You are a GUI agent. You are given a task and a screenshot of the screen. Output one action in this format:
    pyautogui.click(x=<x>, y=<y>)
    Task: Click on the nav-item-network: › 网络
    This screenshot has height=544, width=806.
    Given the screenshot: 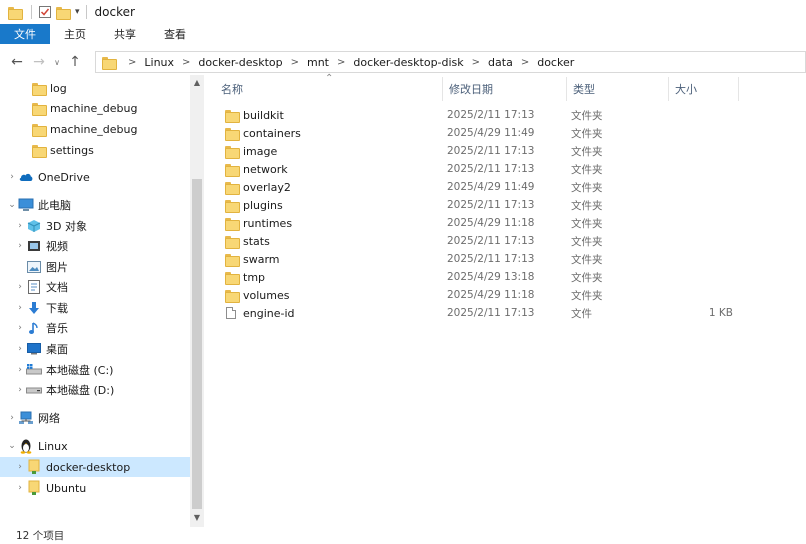 What is the action you would take?
    pyautogui.click(x=95, y=418)
    